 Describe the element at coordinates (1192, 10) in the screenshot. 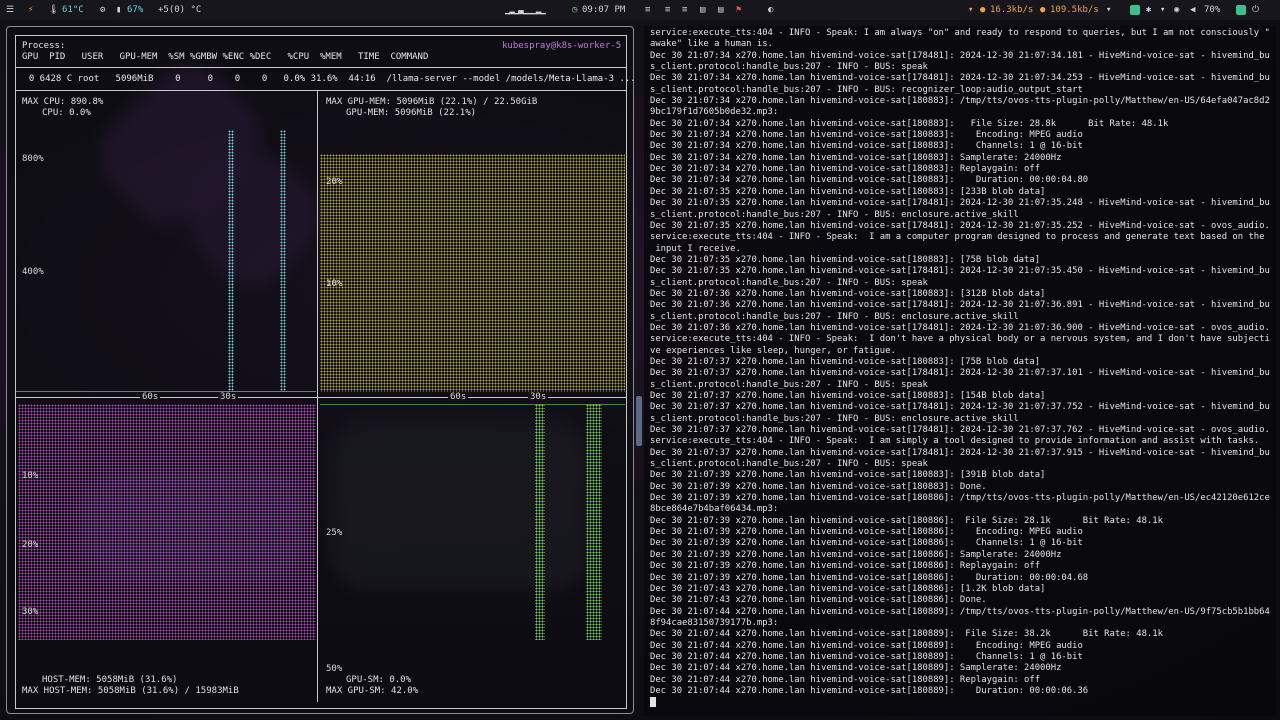

I see `volume-icon: ◀` at that location.